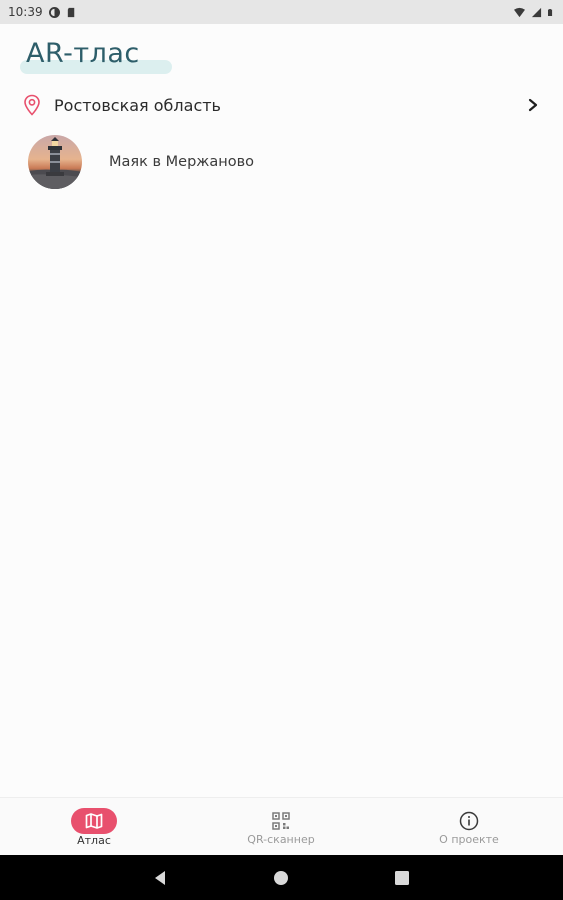  I want to click on nav-label-atlas: Атлас, so click(94, 840).